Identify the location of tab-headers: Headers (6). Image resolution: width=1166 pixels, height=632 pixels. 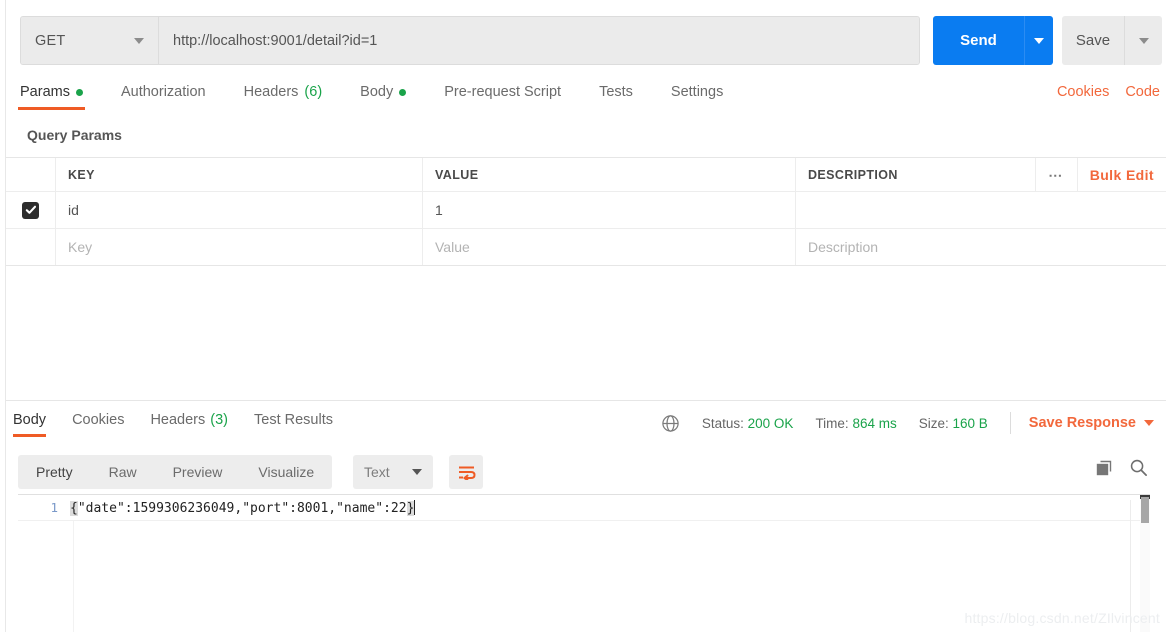
(283, 97).